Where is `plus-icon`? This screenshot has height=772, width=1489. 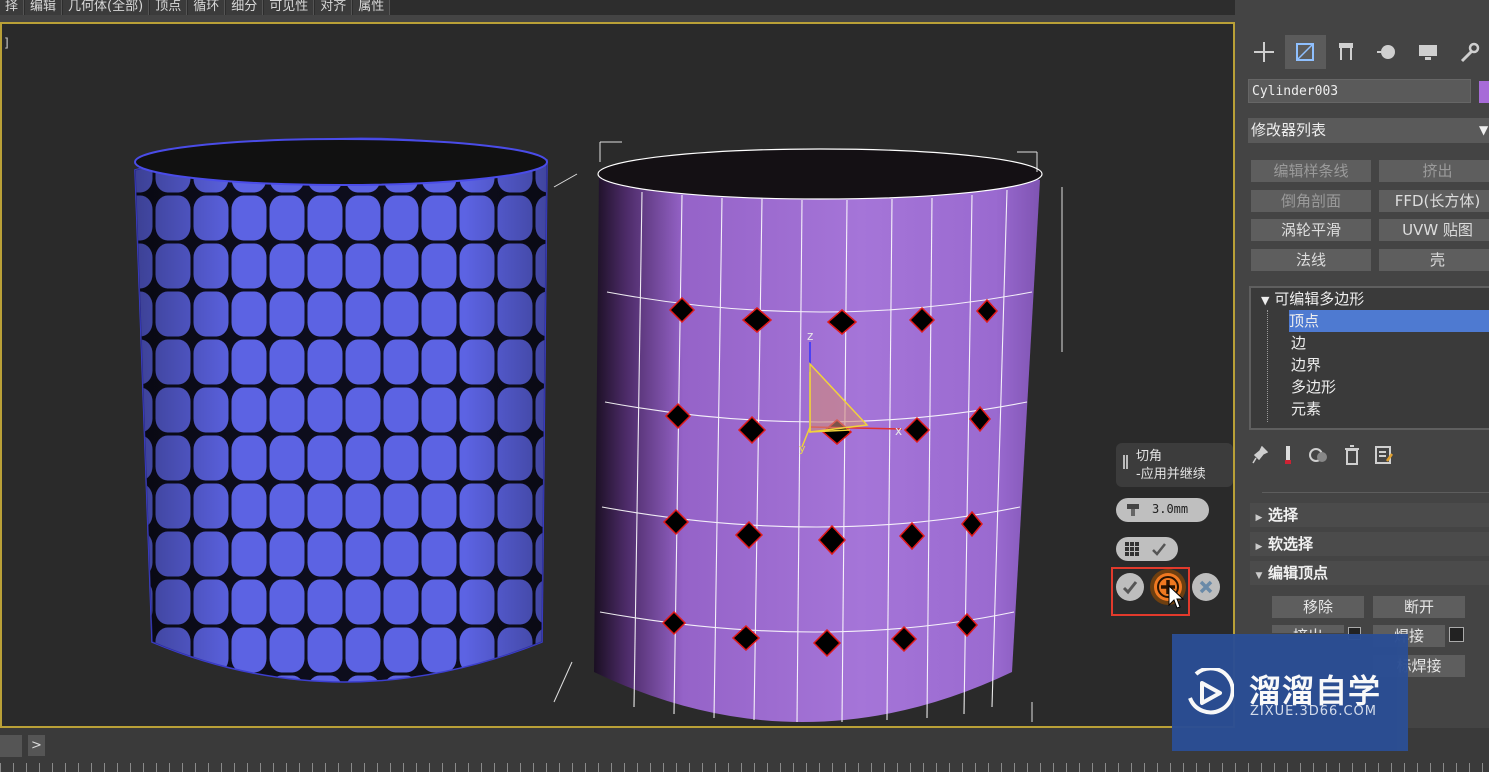
plus-icon is located at coordinates (1264, 52).